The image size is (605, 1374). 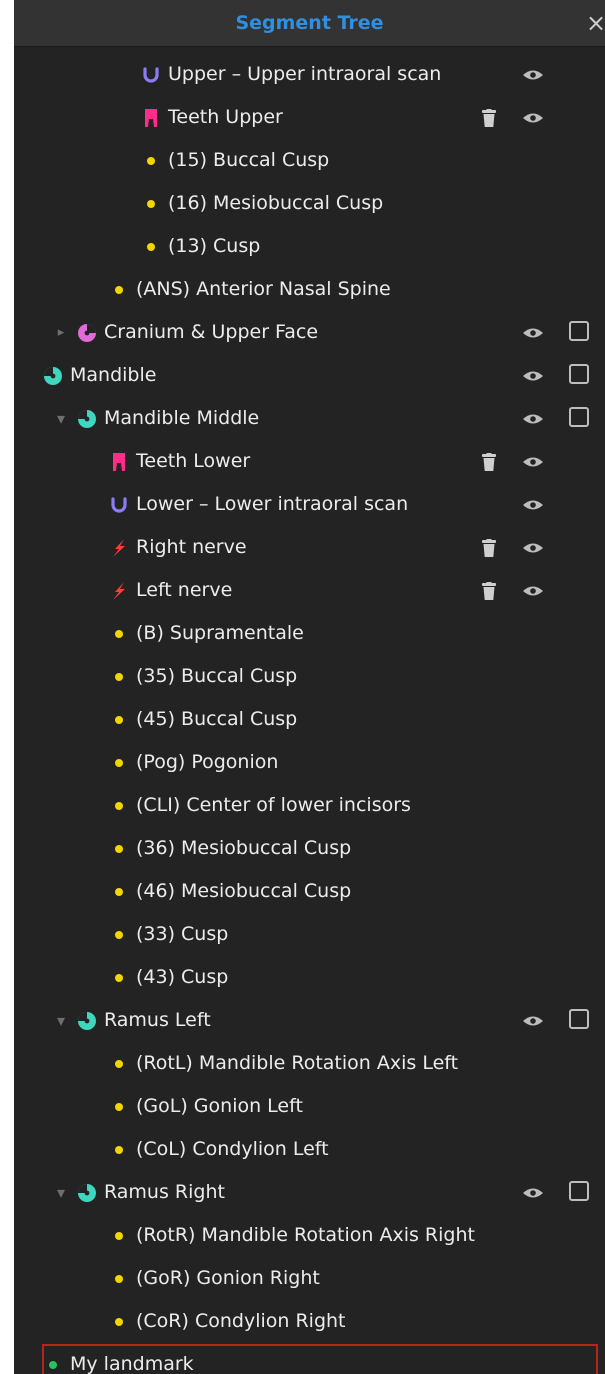 What do you see at coordinates (157, 1020) in the screenshot?
I see `tree-row-label: Ramus Left` at bounding box center [157, 1020].